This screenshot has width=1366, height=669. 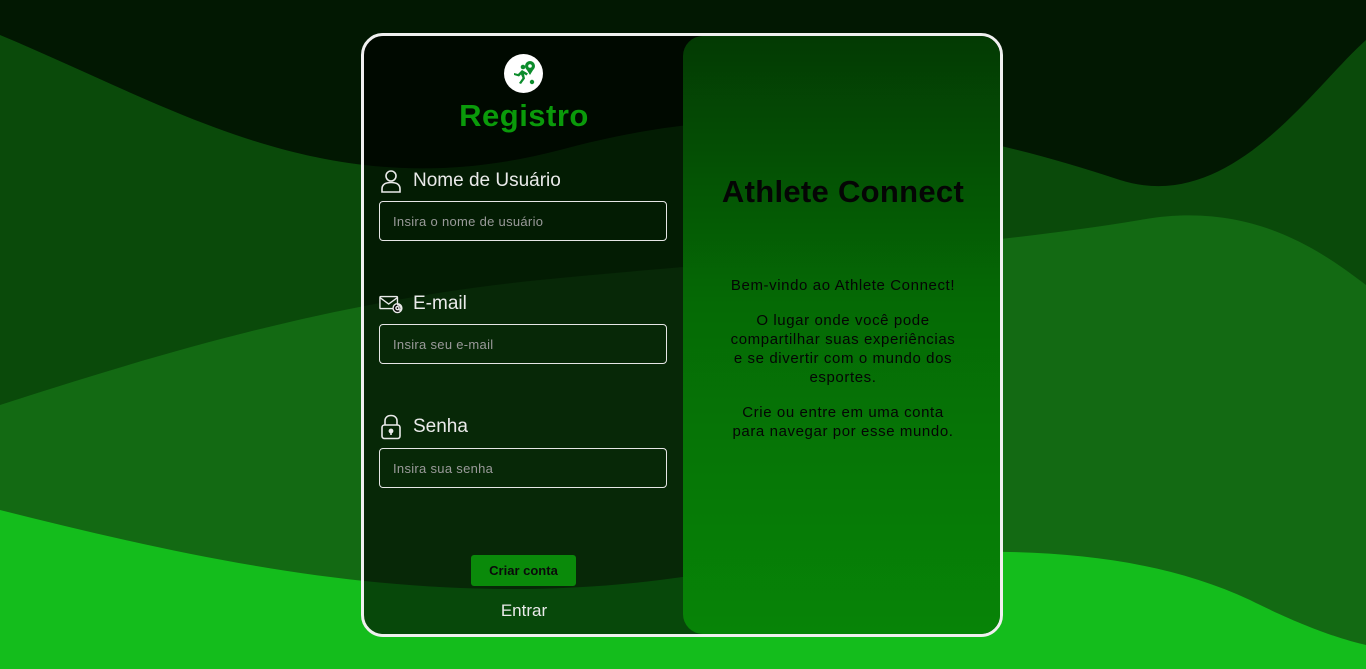 I want to click on user-icon, so click(x=391, y=181).